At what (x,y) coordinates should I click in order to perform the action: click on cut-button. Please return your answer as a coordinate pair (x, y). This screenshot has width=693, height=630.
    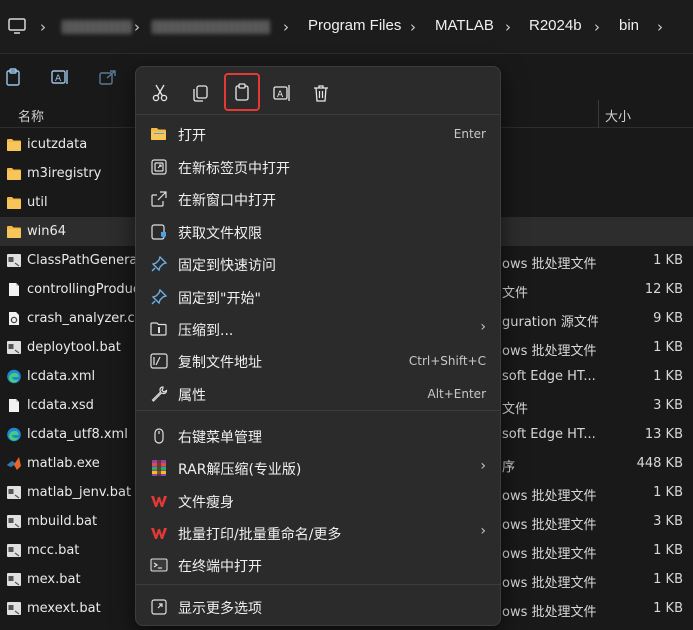
    Looking at the image, I should click on (160, 93).